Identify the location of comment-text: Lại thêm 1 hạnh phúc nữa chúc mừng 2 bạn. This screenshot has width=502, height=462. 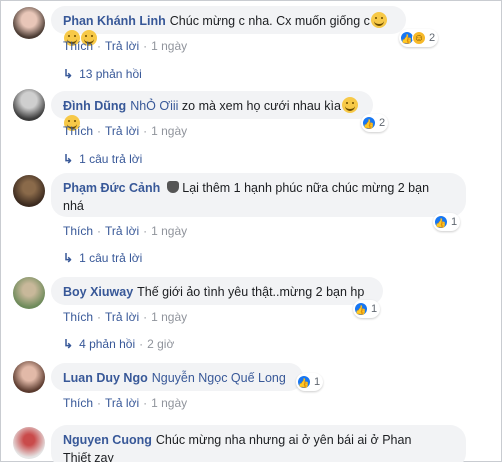
(306, 188).